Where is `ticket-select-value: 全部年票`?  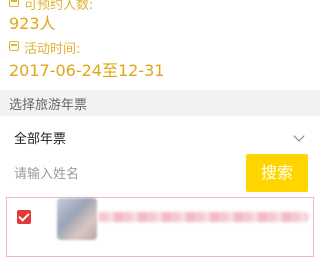
ticket-select-value: 全部年票 is located at coordinates (40, 139).